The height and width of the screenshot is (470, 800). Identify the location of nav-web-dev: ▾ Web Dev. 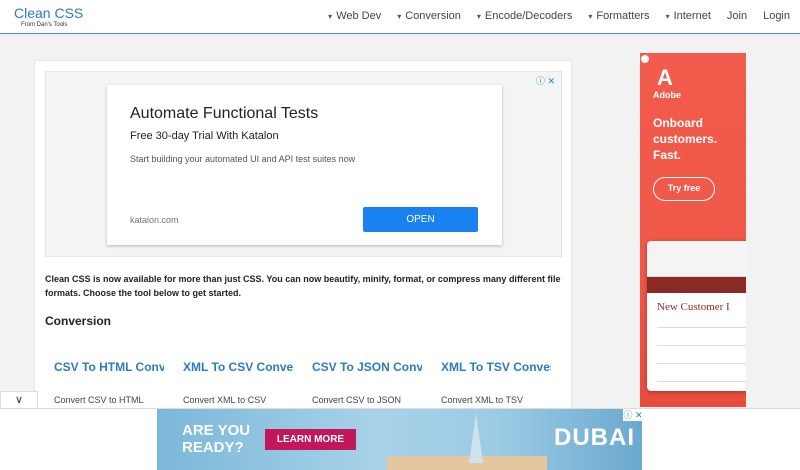
(354, 16).